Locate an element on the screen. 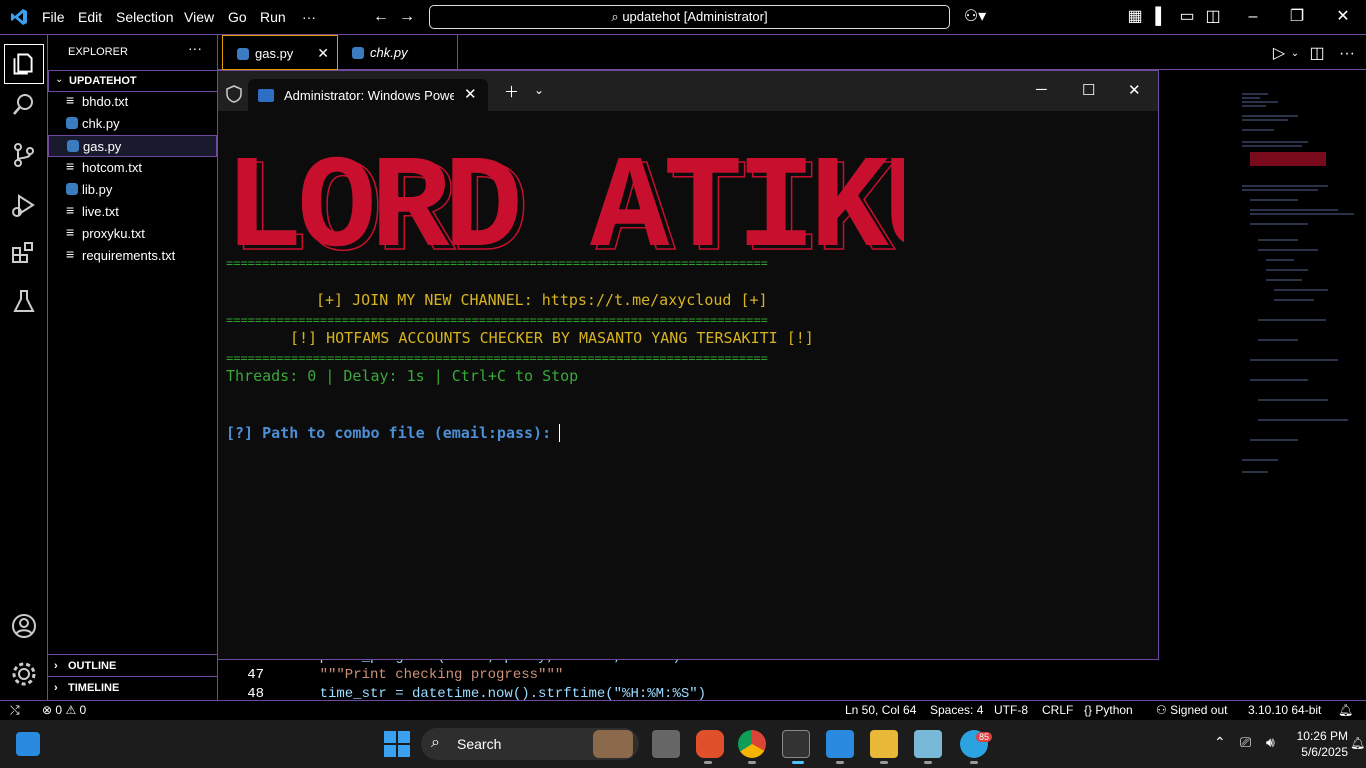 Image resolution: width=1366 pixels, height=768 pixels. problems-indicator: ⊗ 0 ⚠ 0 is located at coordinates (64, 710).